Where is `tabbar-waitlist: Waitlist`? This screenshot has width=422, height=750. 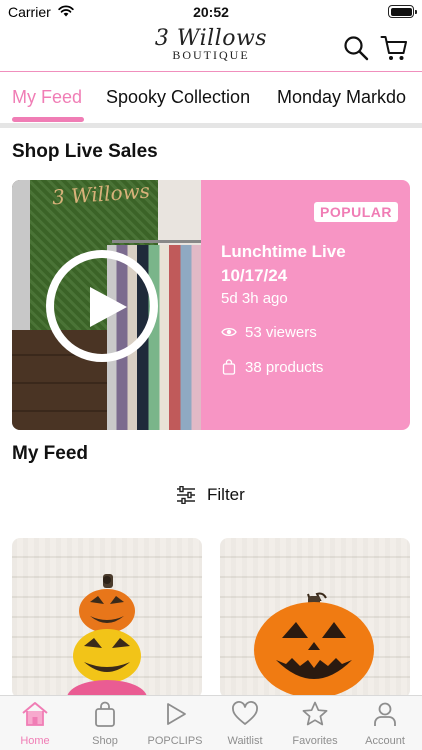 tabbar-waitlist: Waitlist is located at coordinates (245, 723).